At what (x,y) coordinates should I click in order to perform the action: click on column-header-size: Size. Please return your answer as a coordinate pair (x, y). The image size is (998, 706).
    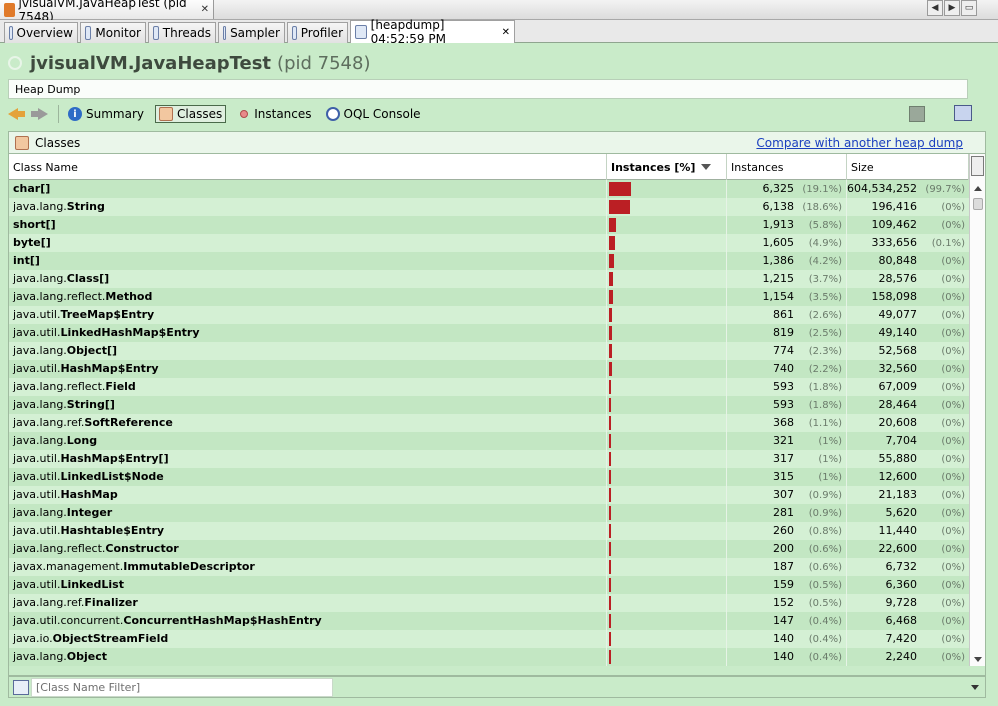
    Looking at the image, I should click on (908, 167).